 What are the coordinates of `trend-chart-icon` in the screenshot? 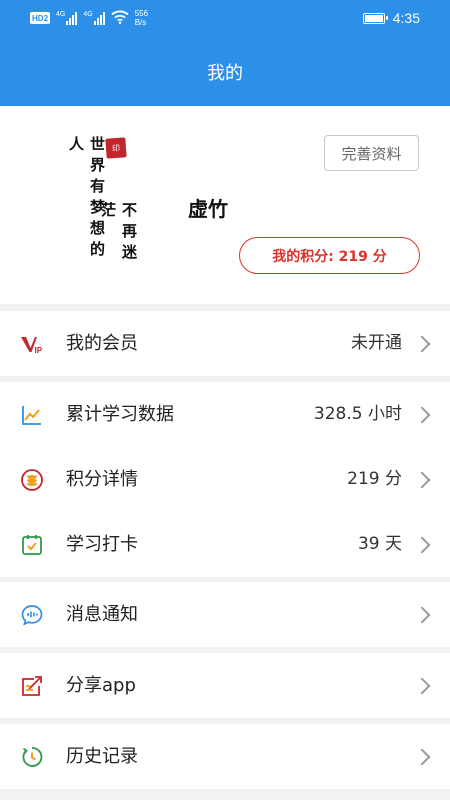 It's located at (32, 415).